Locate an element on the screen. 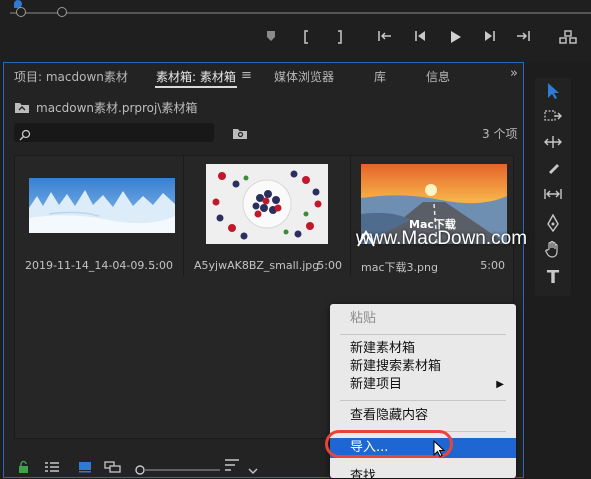 The width and height of the screenshot is (591, 479). pen-tool-icon is located at coordinates (553, 223).